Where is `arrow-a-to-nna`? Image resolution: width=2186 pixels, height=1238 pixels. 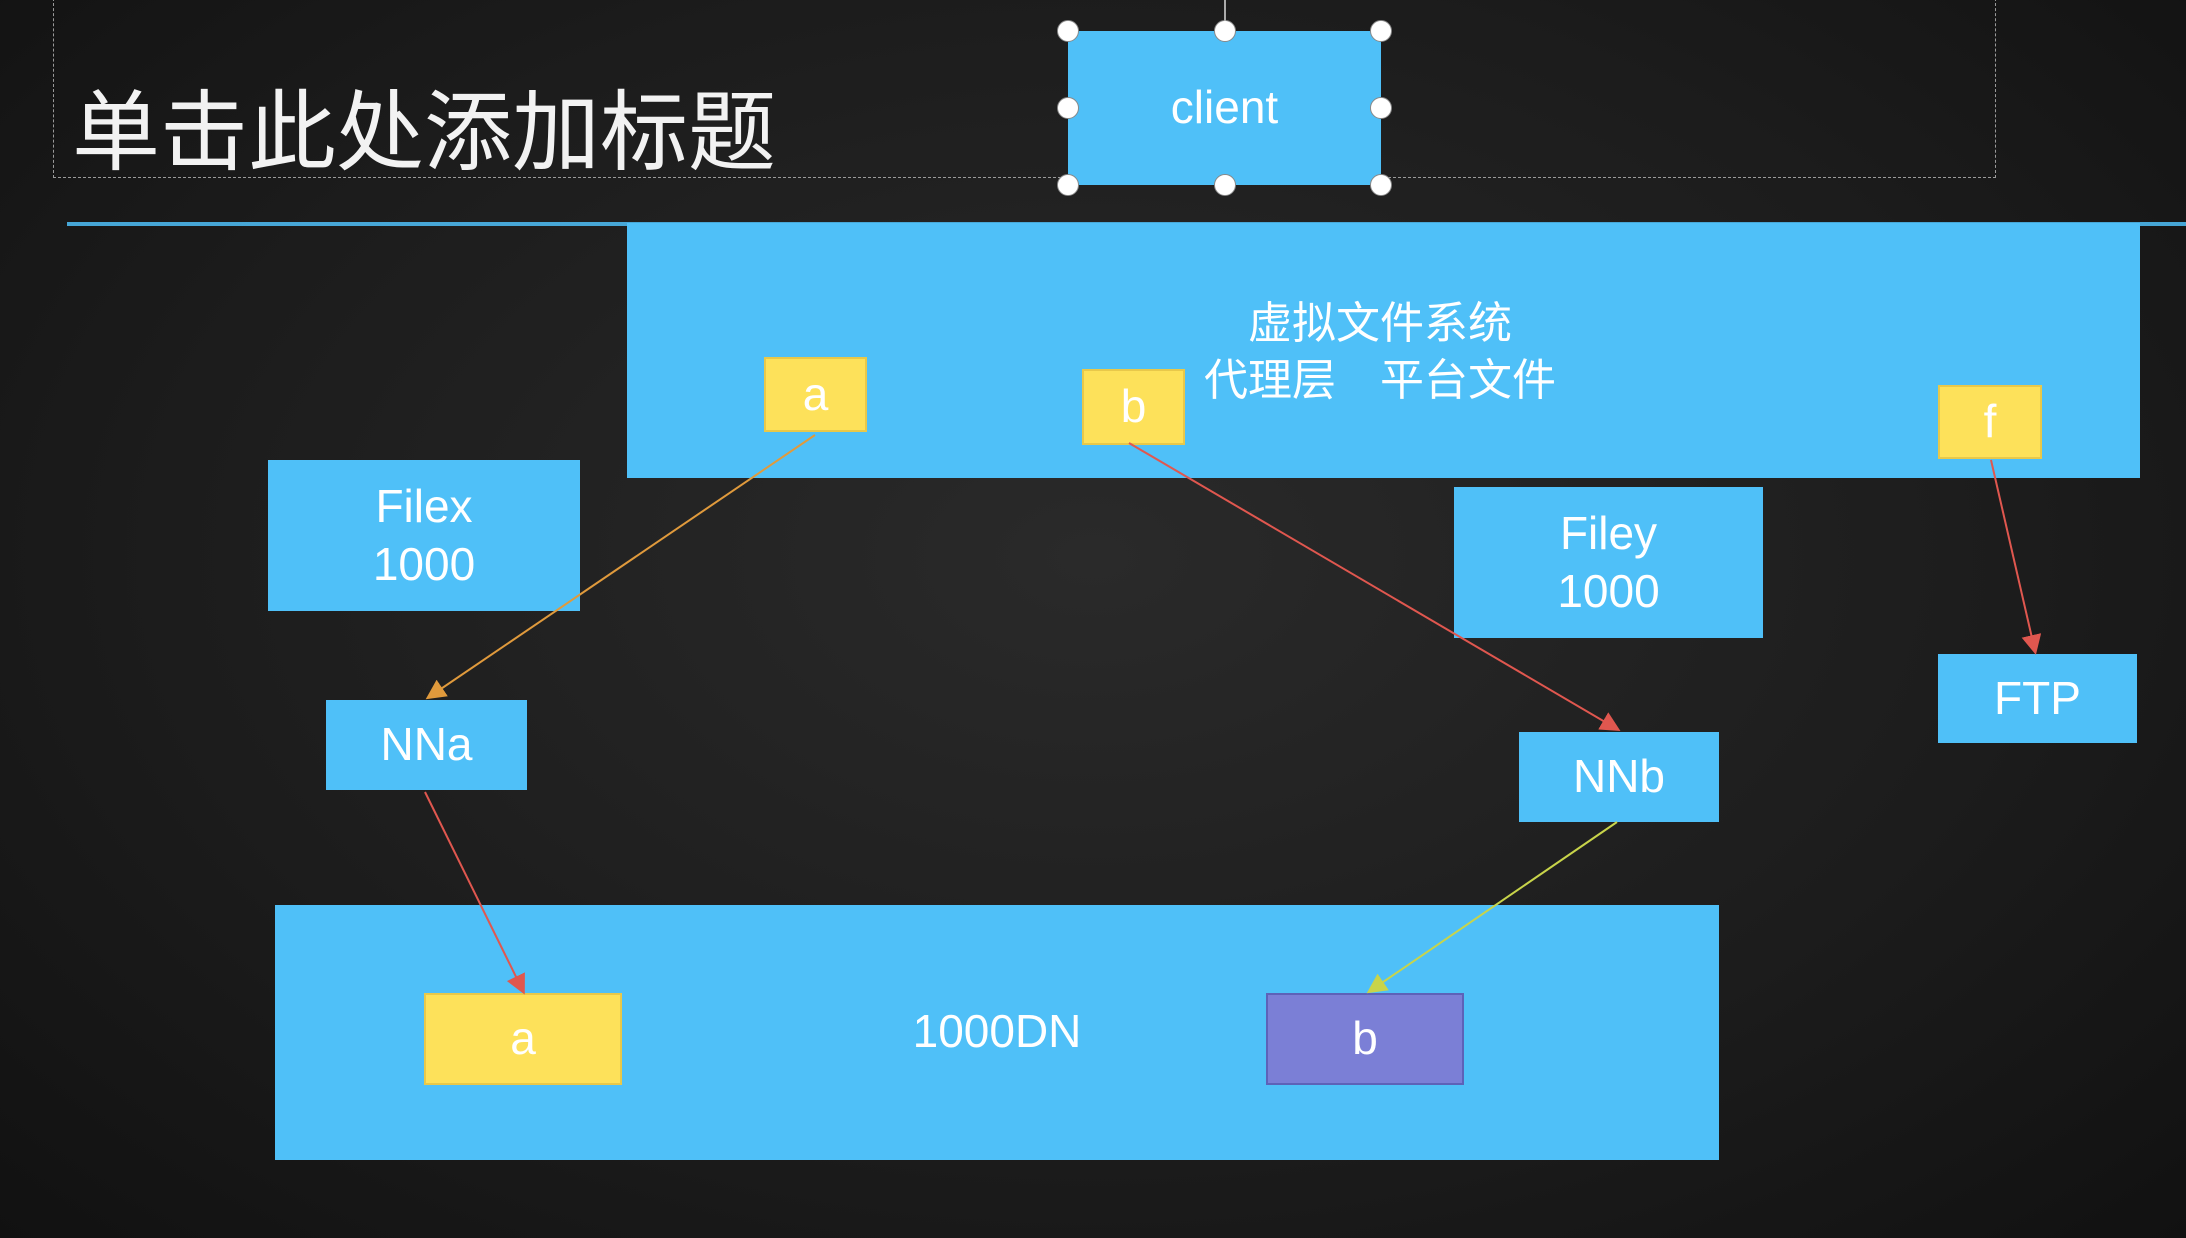
arrow-a-to-nna is located at coordinates (620, 567).